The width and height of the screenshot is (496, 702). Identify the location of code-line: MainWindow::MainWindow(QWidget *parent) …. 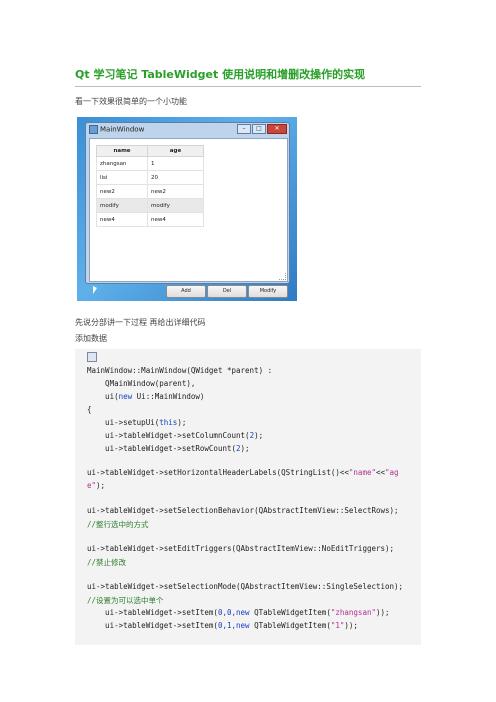
(180, 370).